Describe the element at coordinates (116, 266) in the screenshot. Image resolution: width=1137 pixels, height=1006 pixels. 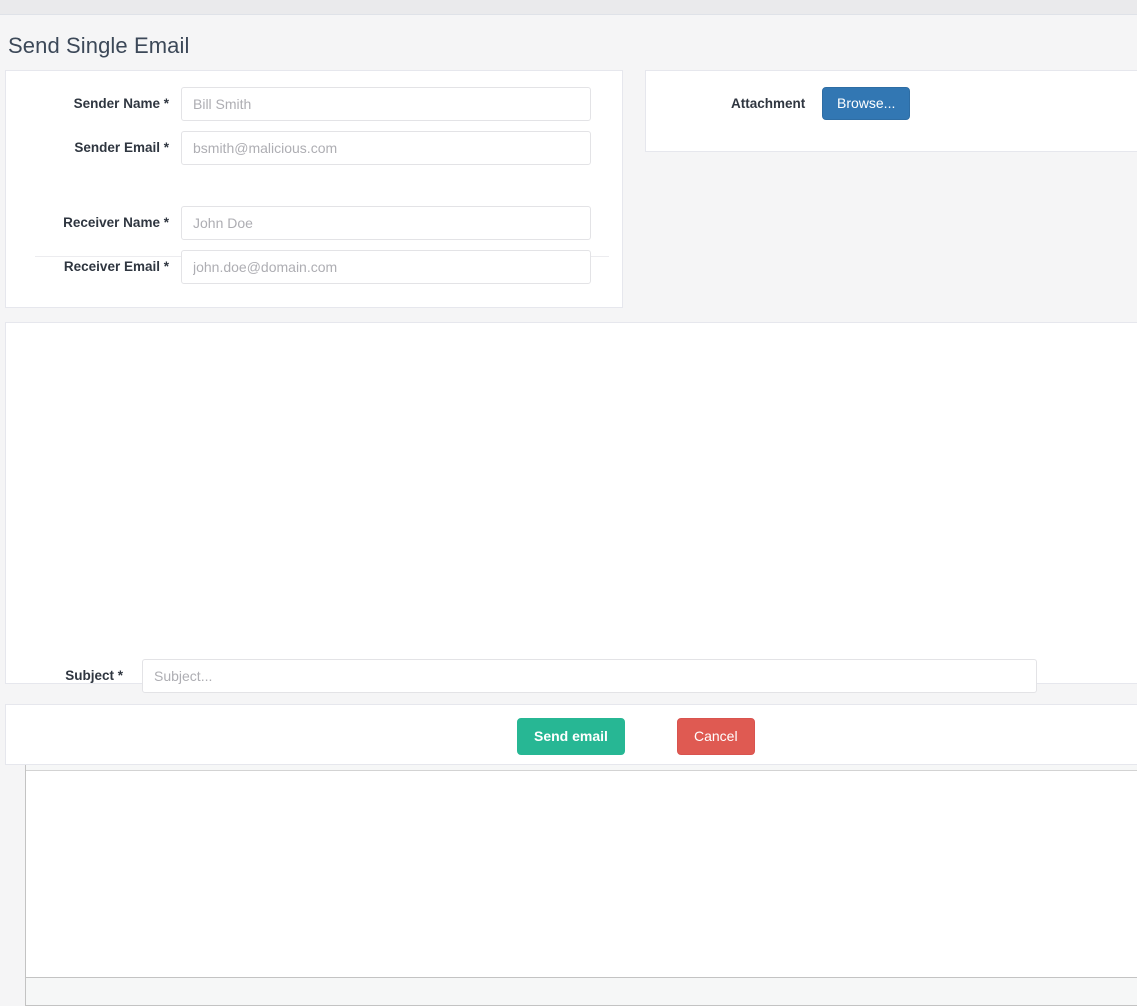
I see `receiver-email-label: Receiver Email *` at that location.